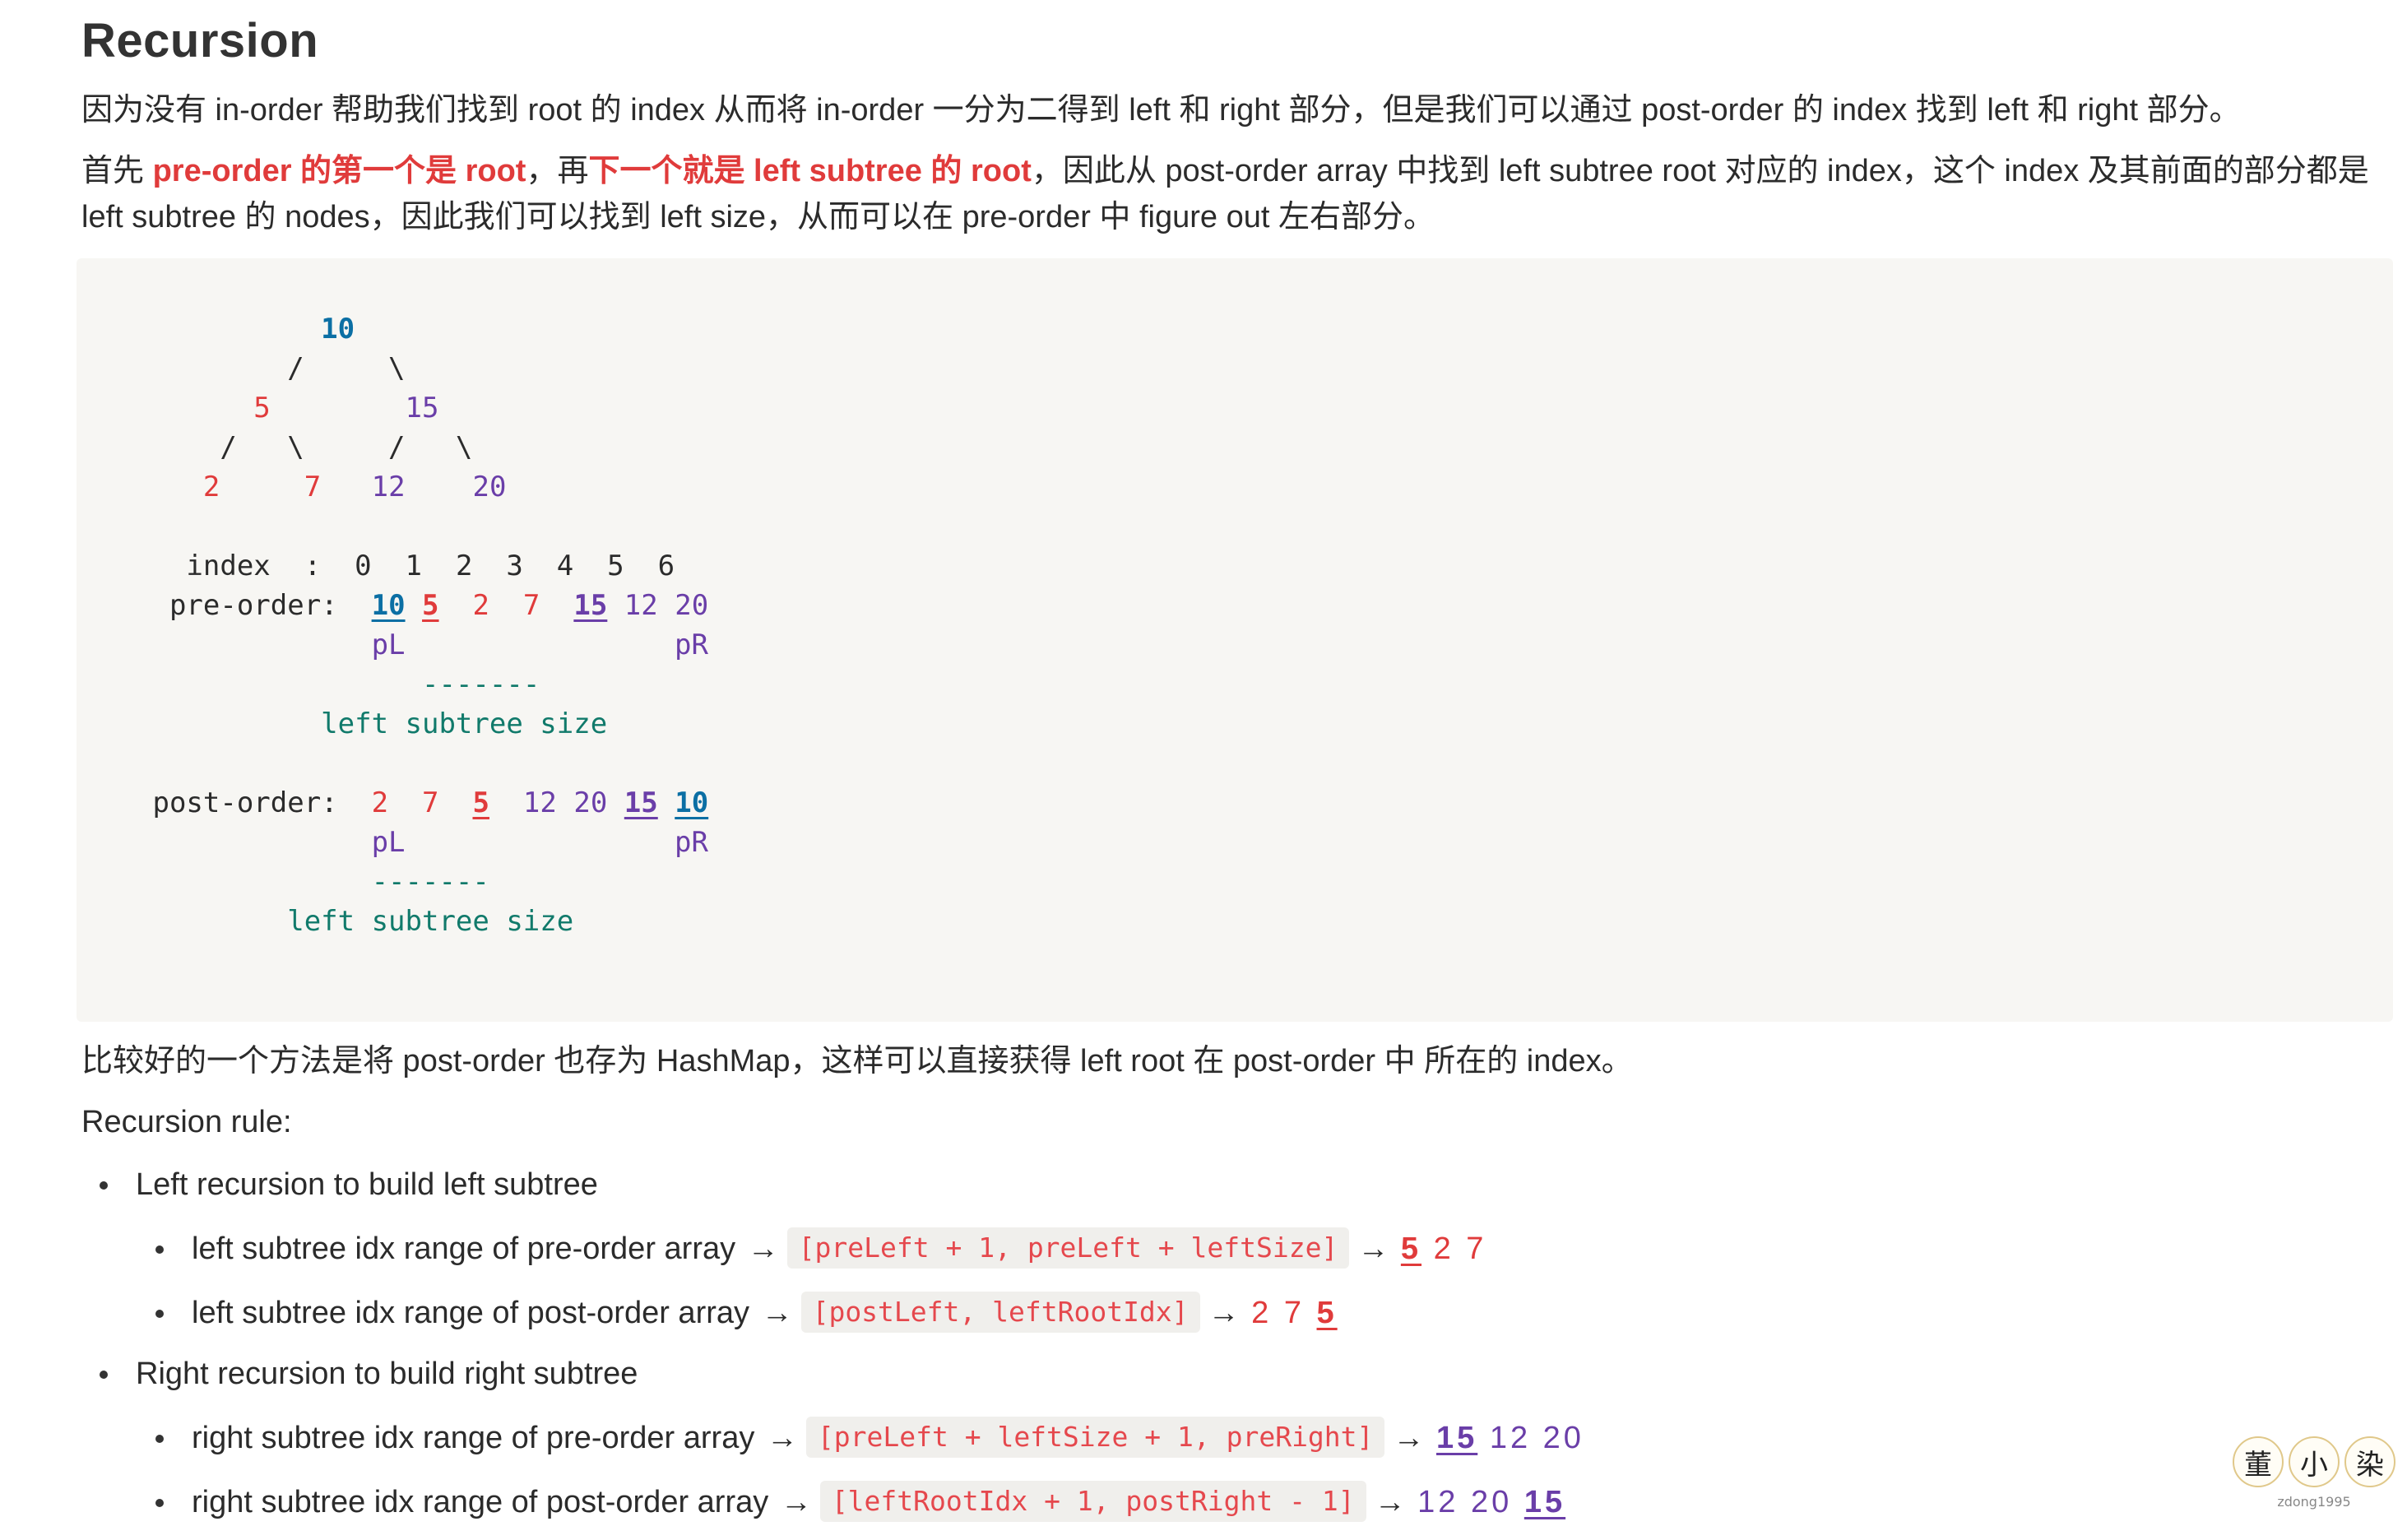 The image size is (2407, 1540). What do you see at coordinates (641, 605) in the screenshot?
I see `preorder-value: 12` at bounding box center [641, 605].